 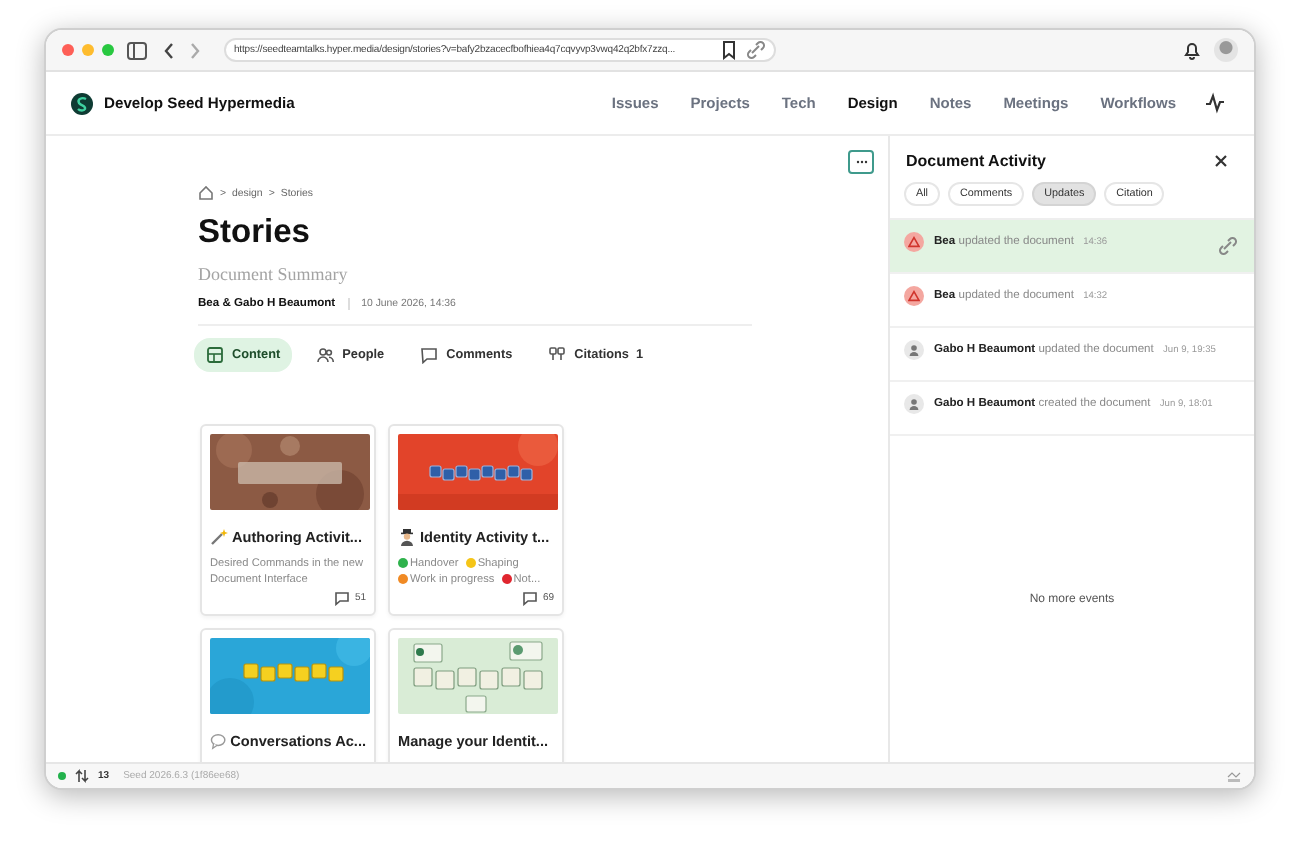 What do you see at coordinates (206, 193) in the screenshot?
I see `home-icon` at bounding box center [206, 193].